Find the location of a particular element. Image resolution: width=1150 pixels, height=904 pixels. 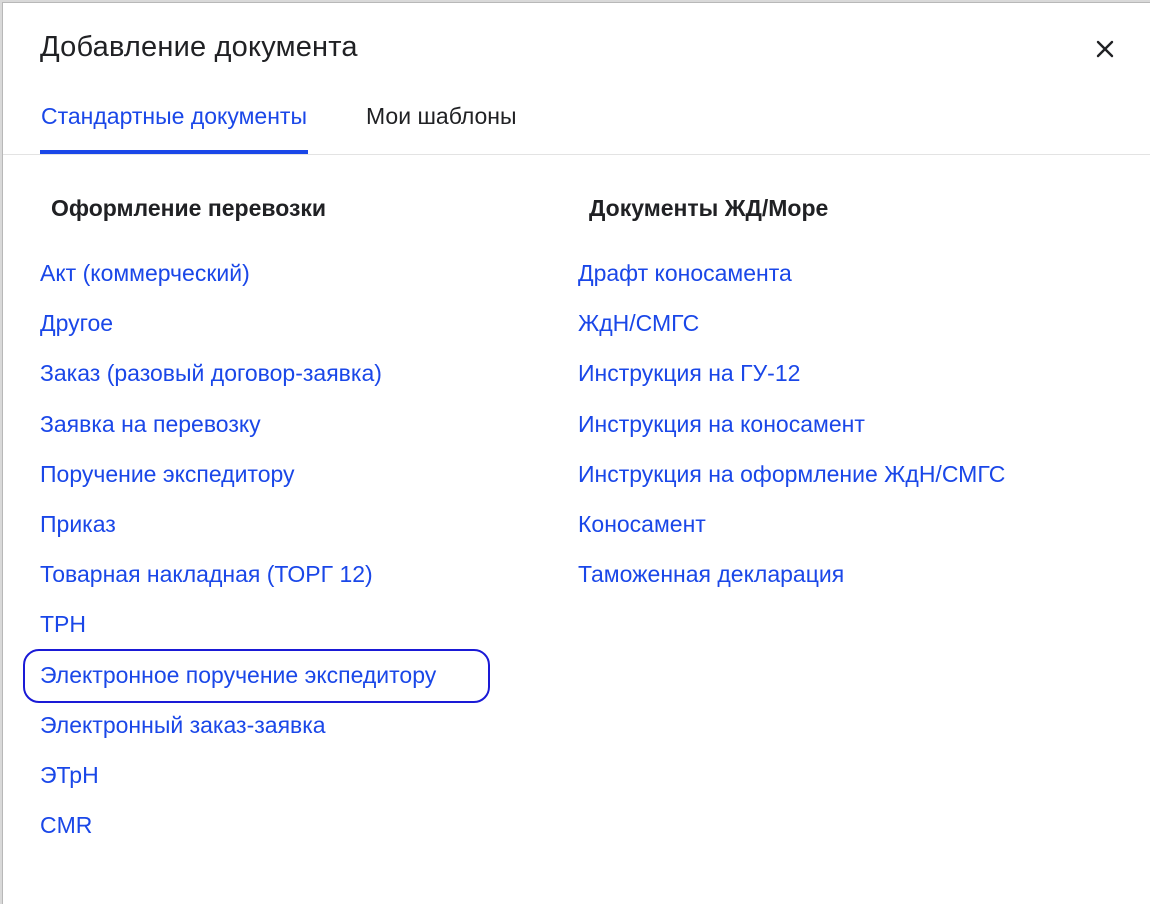

document-link: Таможенная декларация is located at coordinates (791, 581).